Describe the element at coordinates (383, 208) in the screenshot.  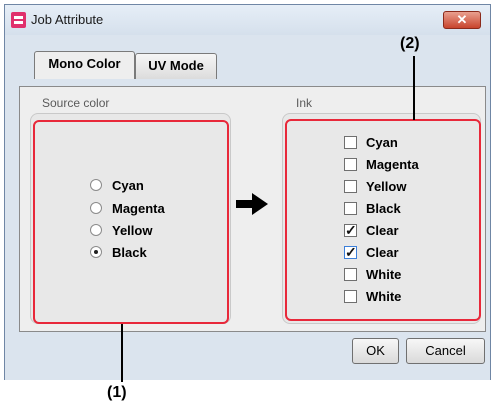
I see `checkbox-label: Black` at that location.